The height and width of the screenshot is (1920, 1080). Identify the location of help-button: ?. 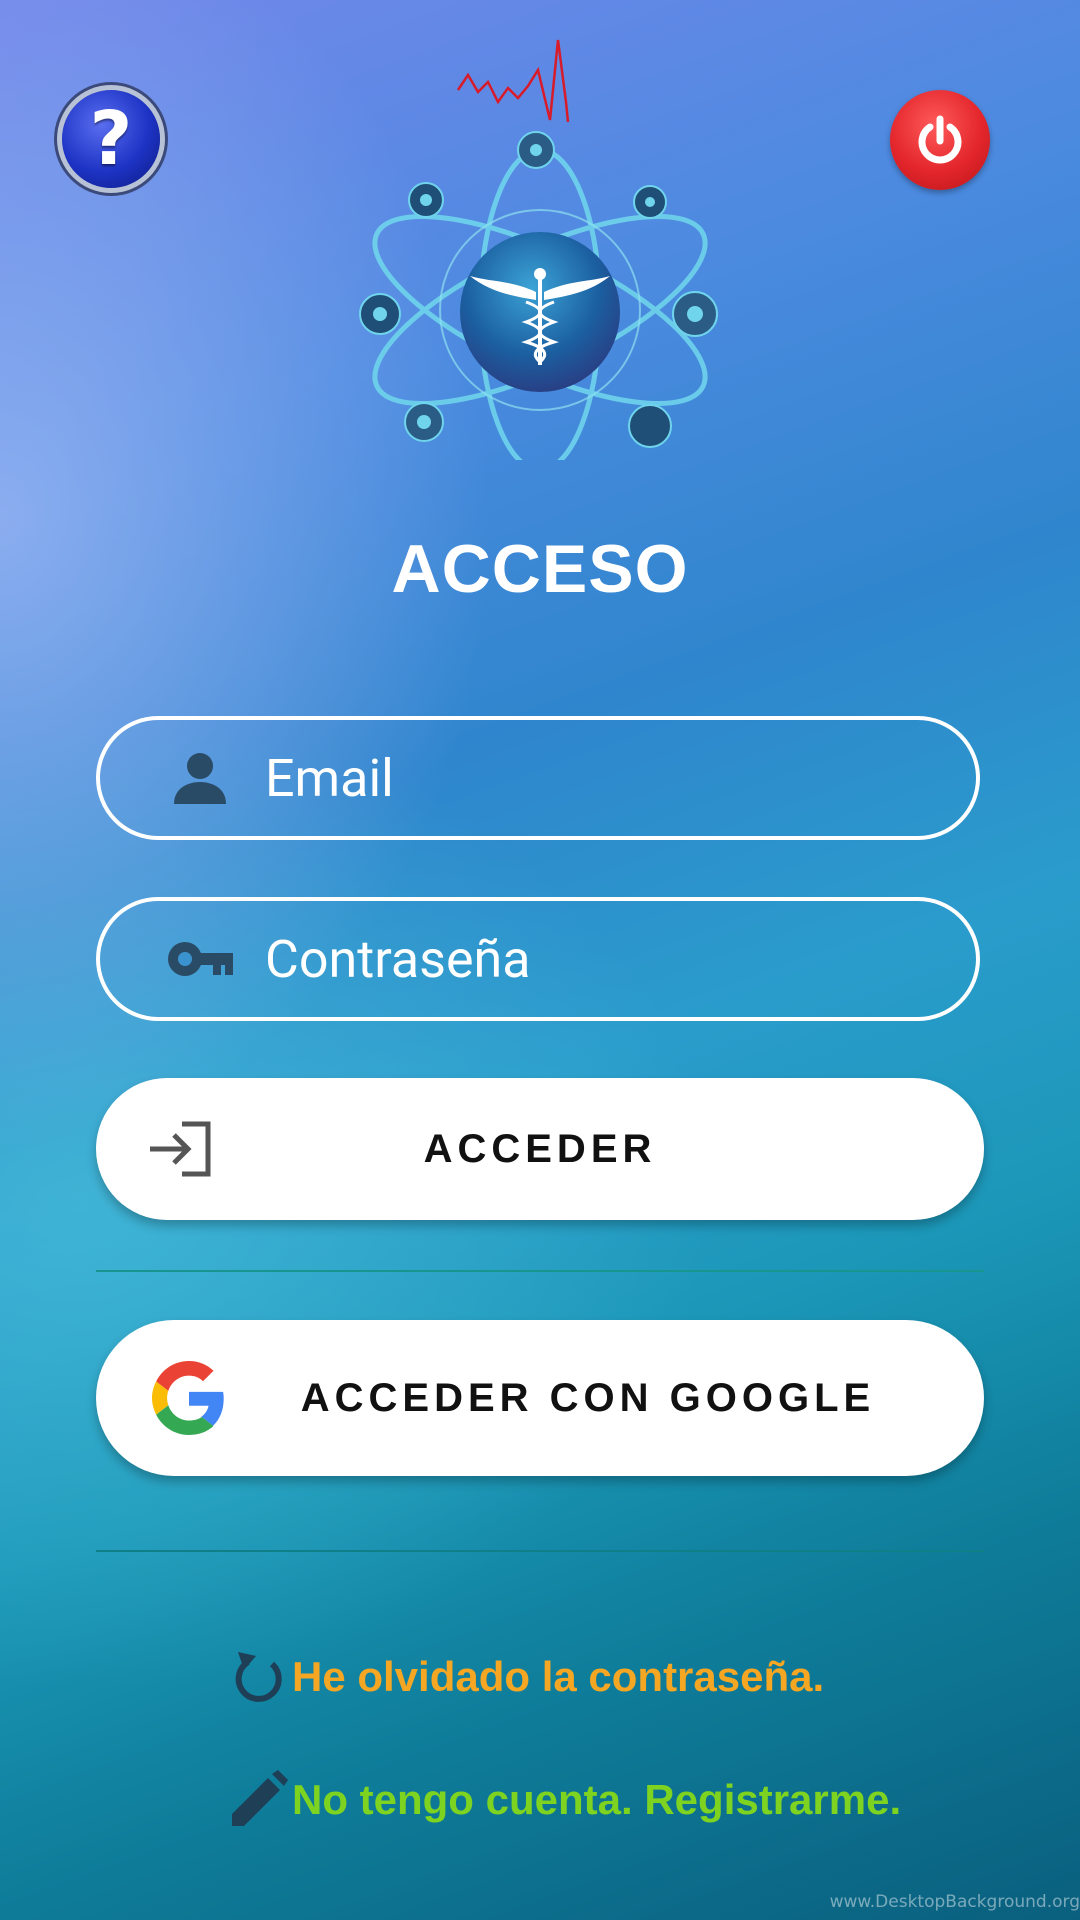
(111, 139).